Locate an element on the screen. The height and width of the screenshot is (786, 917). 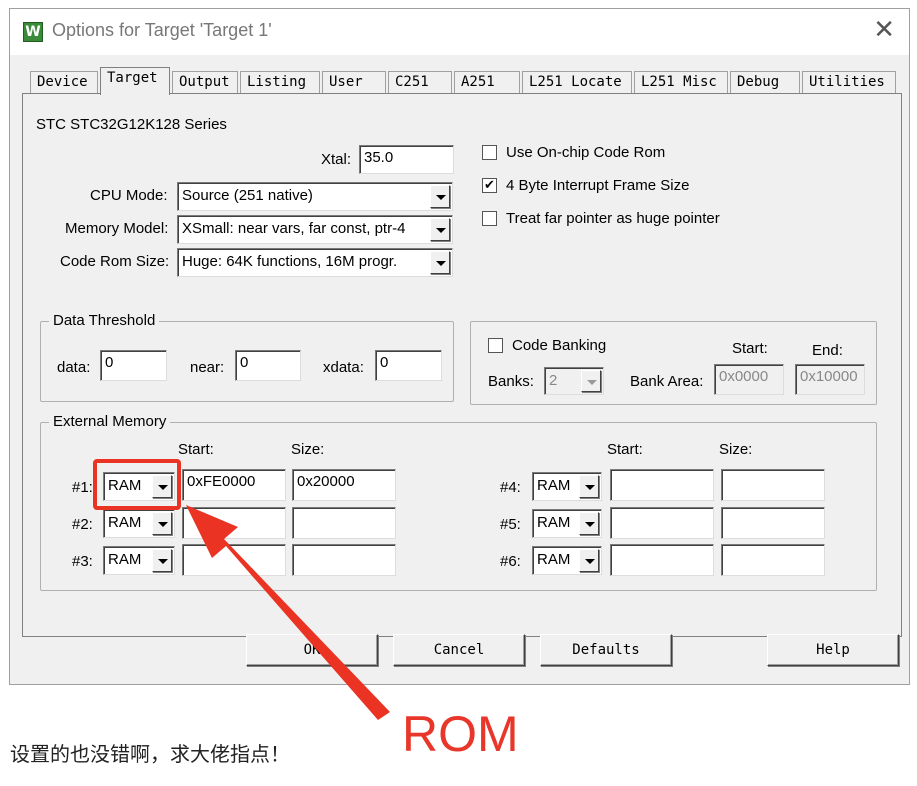
question-caption: 设置的也没错啊，求大佬指点！ is located at coordinates (150, 754).